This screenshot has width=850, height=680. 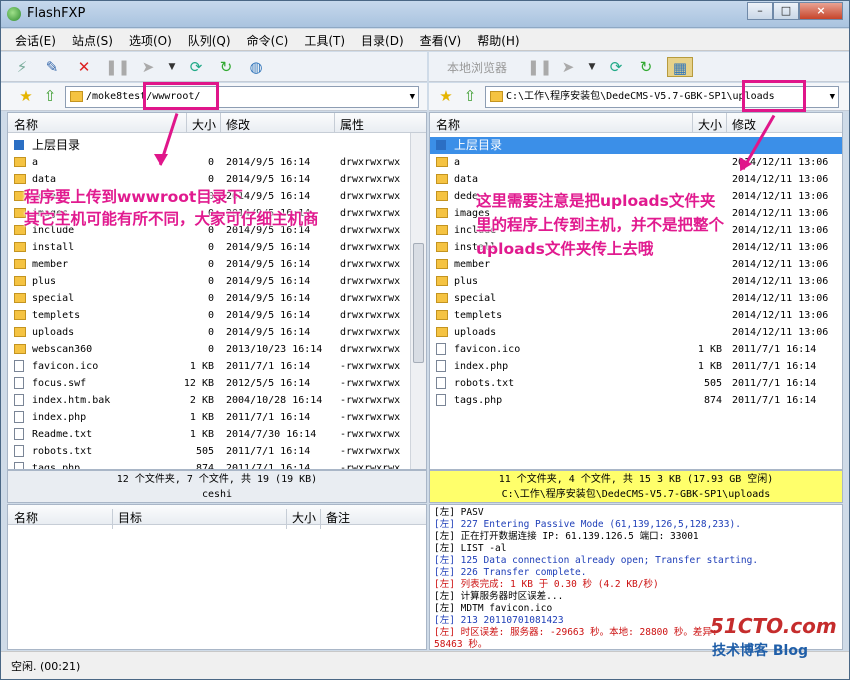 What do you see at coordinates (217, 517) in the screenshot?
I see `queue-header: 名称 目标 大小 备注` at bounding box center [217, 517].